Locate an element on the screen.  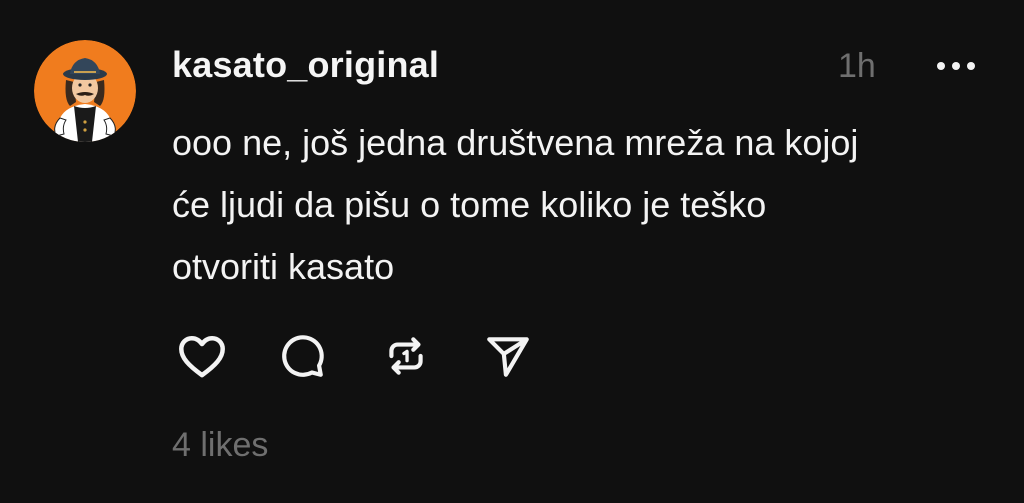
share-button is located at coordinates (508, 356).